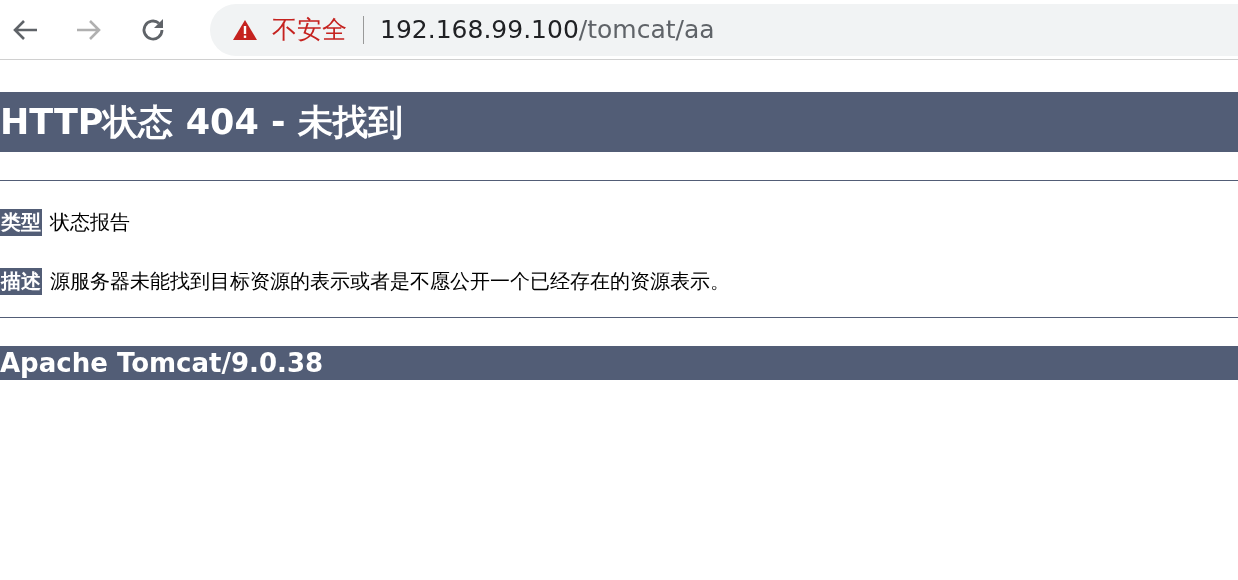  I want to click on warning-icon, so click(245, 29).